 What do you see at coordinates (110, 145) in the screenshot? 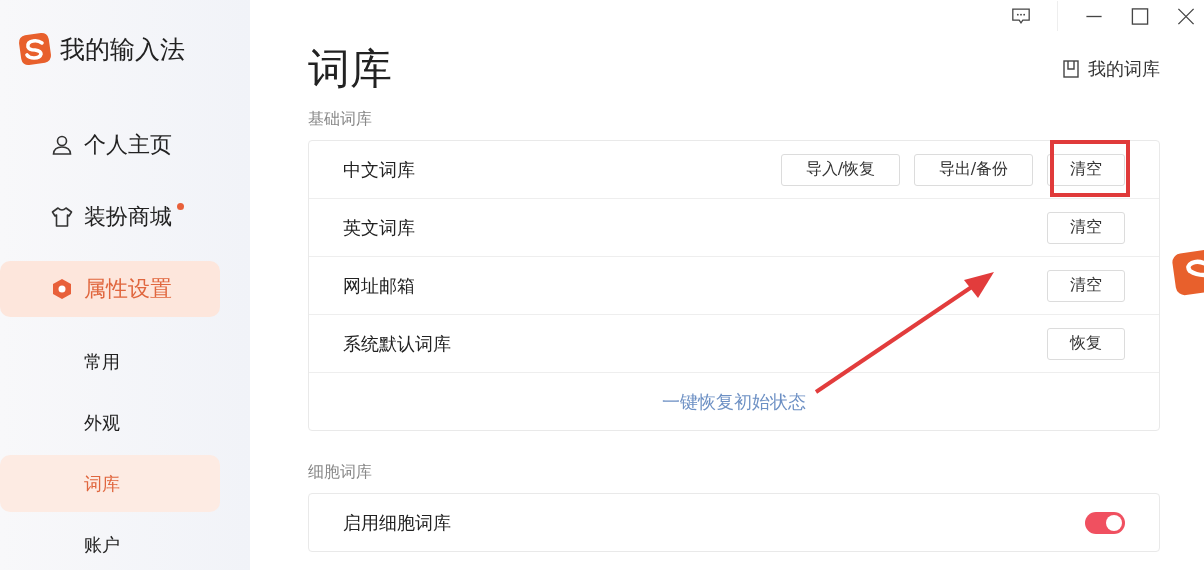
I see `nav-item: 个人主页` at bounding box center [110, 145].